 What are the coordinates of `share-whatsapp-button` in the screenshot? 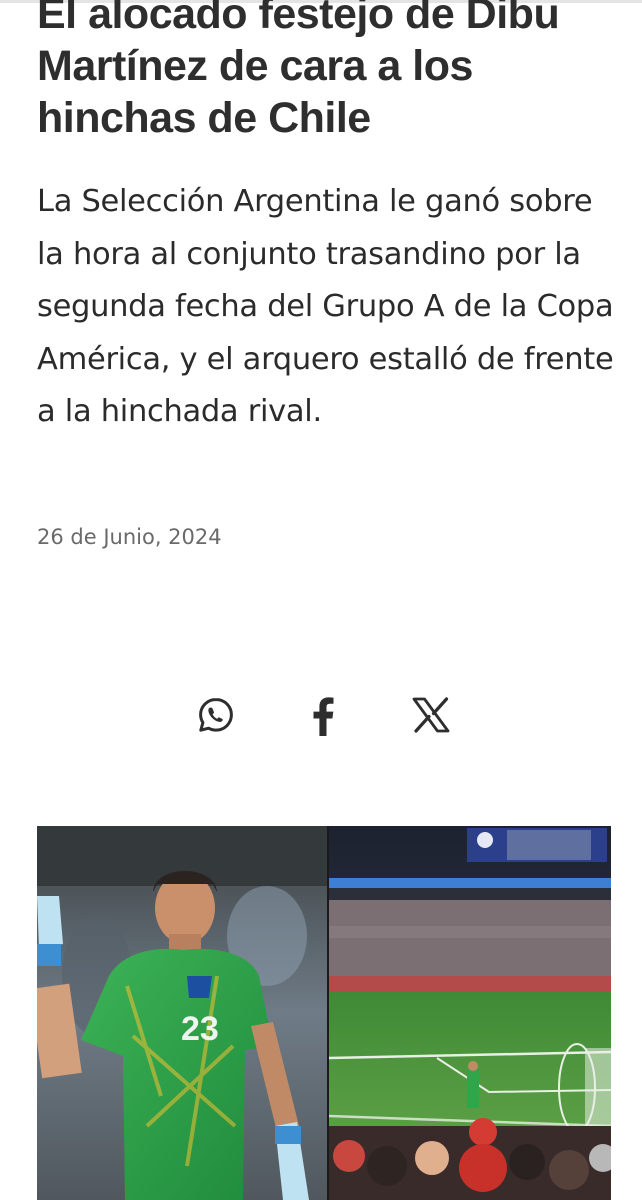 It's located at (216, 715).